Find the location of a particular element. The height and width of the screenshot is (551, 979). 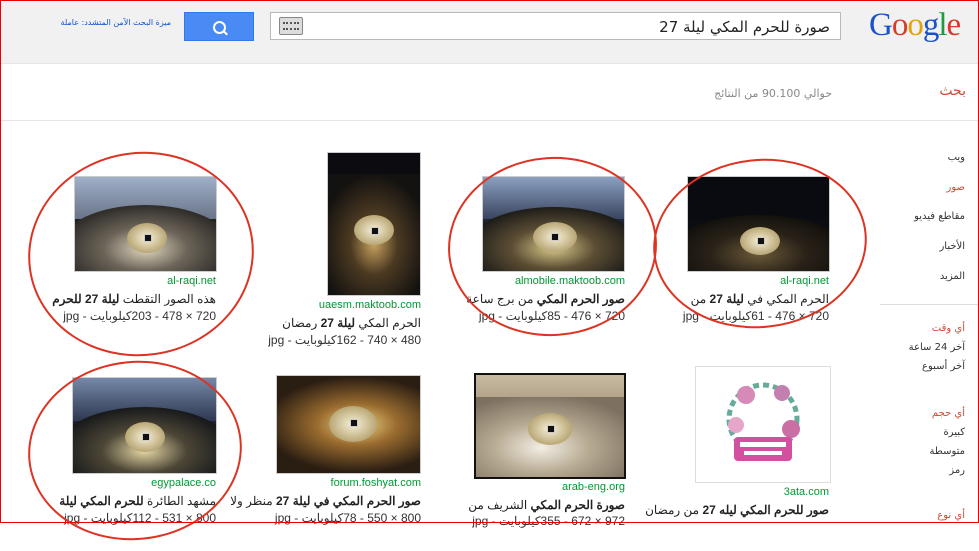

result-url: arab-eng.org is located at coordinates (593, 487).